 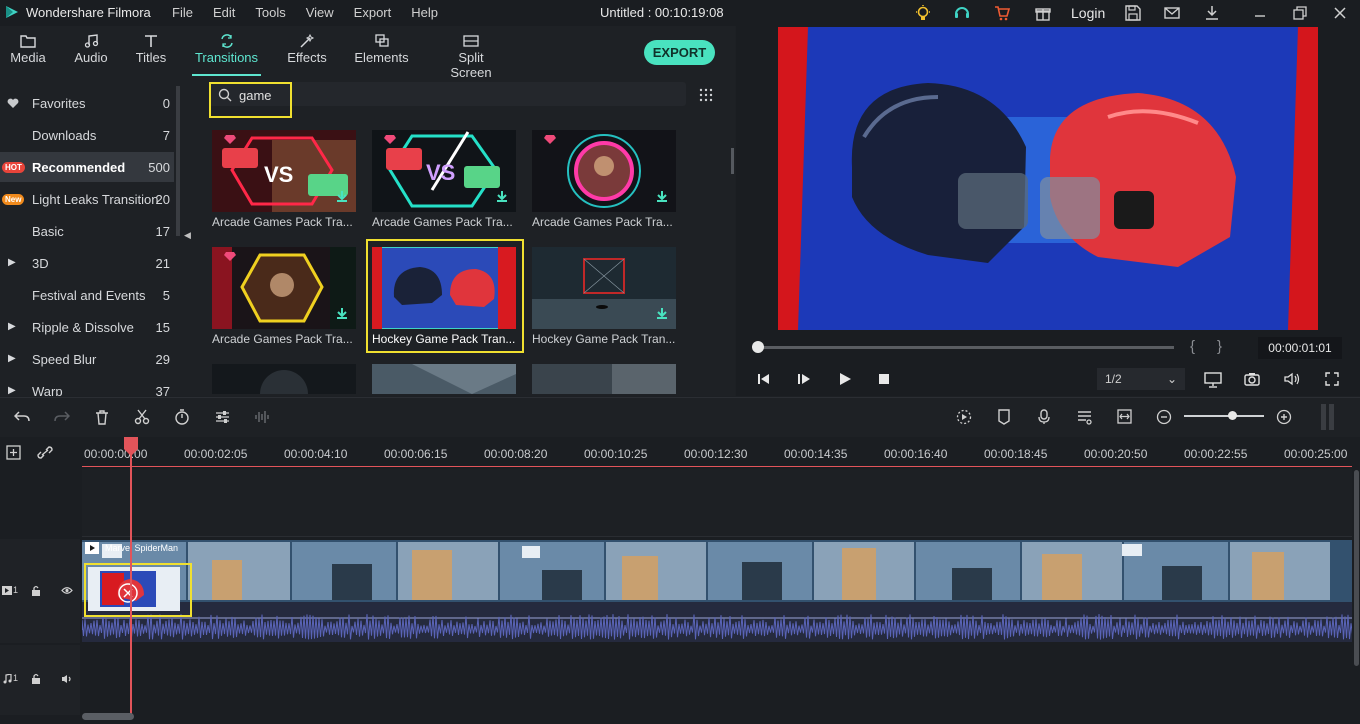 What do you see at coordinates (87, 231) in the screenshot?
I see `category-basic: Basic 17` at bounding box center [87, 231].